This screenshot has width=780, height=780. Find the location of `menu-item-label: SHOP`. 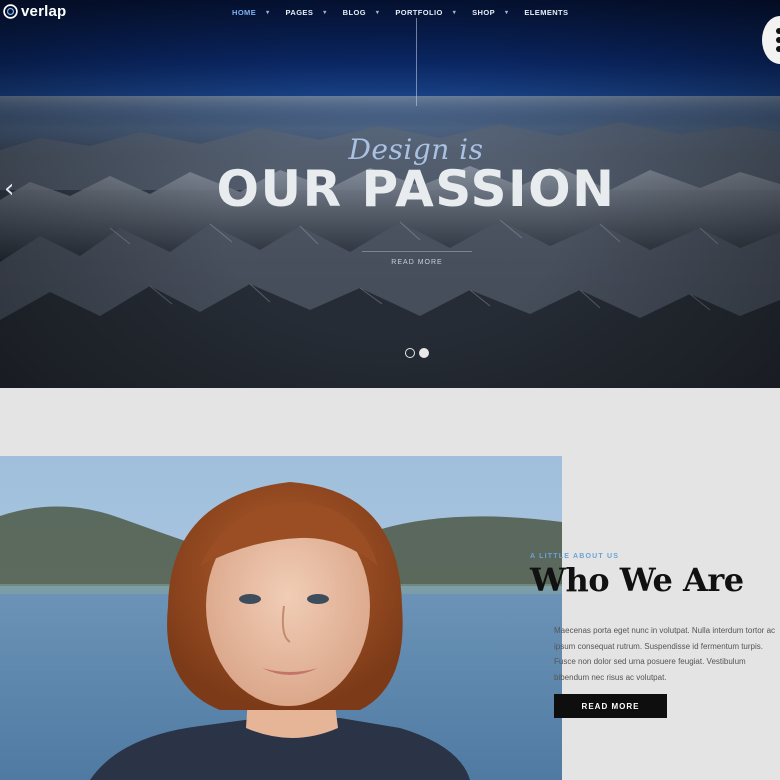

menu-item-label: SHOP is located at coordinates (483, 12).